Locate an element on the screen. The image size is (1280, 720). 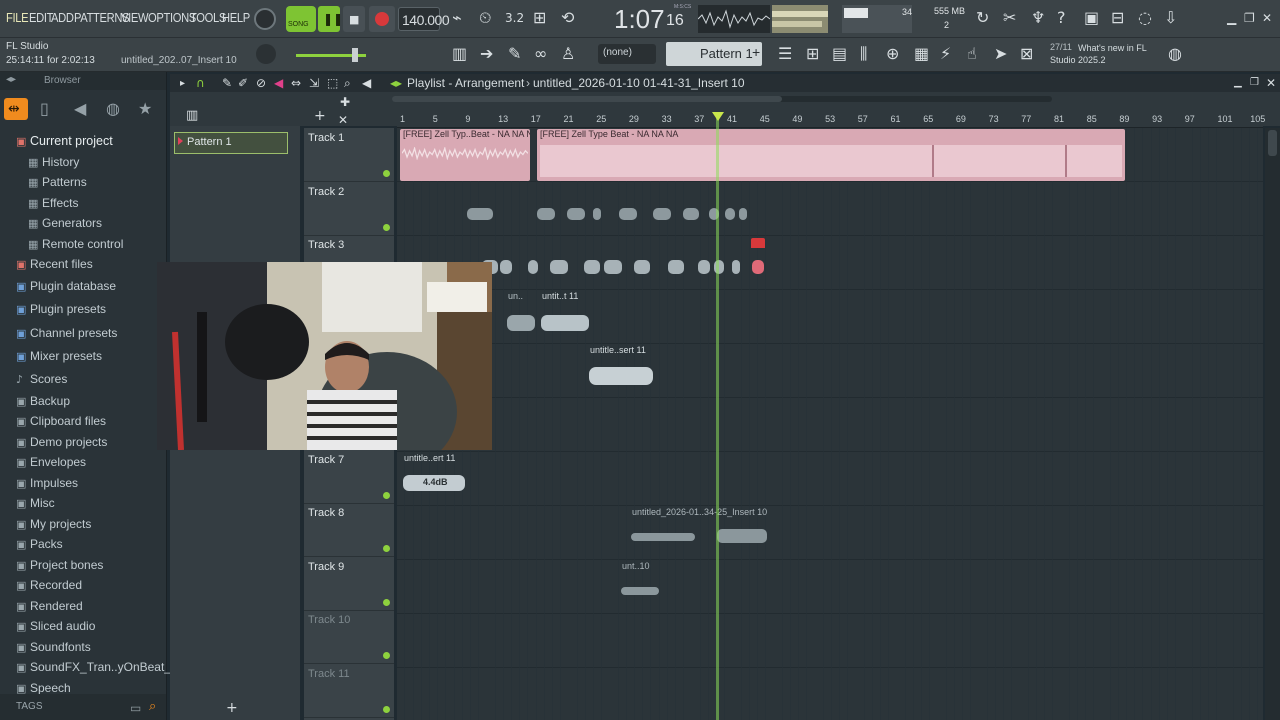
browser-item: ▣ Rendered is located at coordinates (49, 606).